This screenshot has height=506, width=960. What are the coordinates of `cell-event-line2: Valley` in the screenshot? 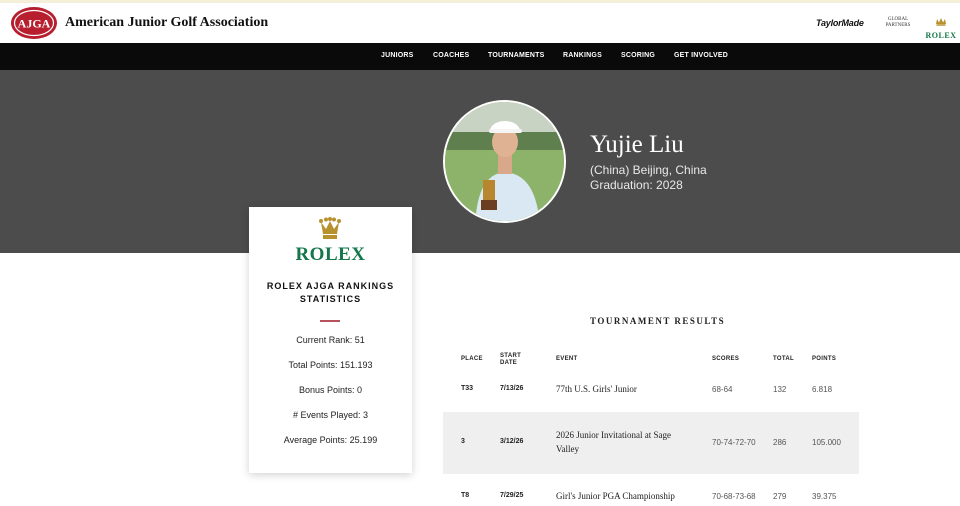 It's located at (567, 449).